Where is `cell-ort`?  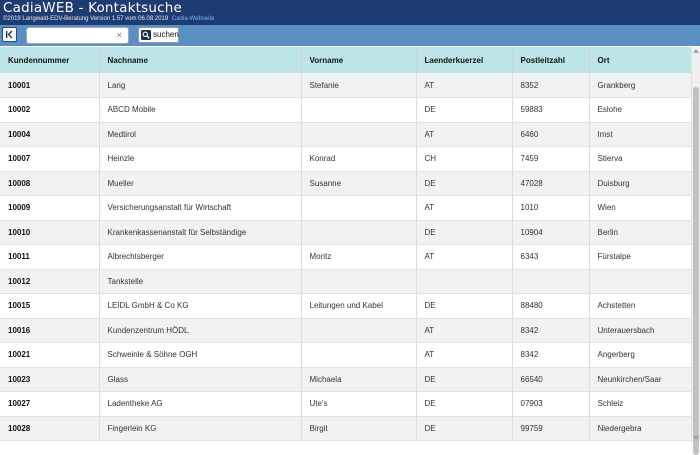
cell-ort is located at coordinates (639, 281).